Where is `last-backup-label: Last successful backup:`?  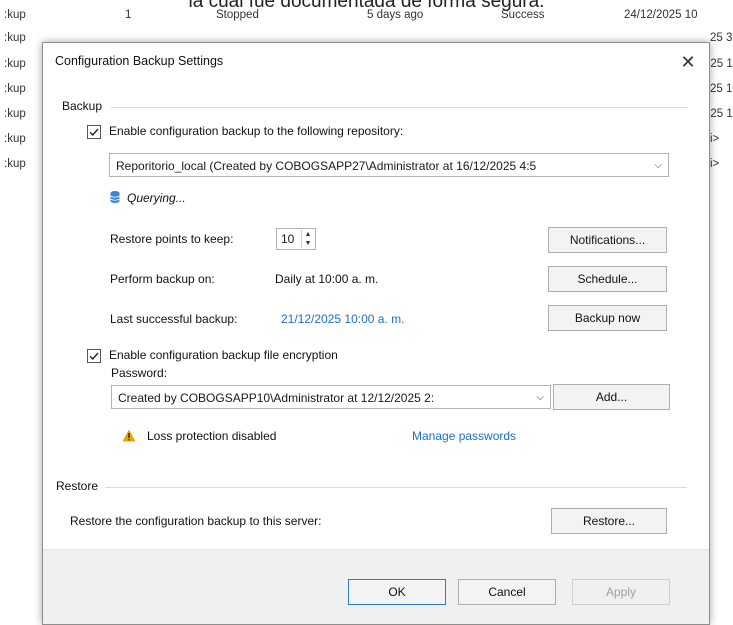 last-backup-label: Last successful backup: is located at coordinates (174, 319).